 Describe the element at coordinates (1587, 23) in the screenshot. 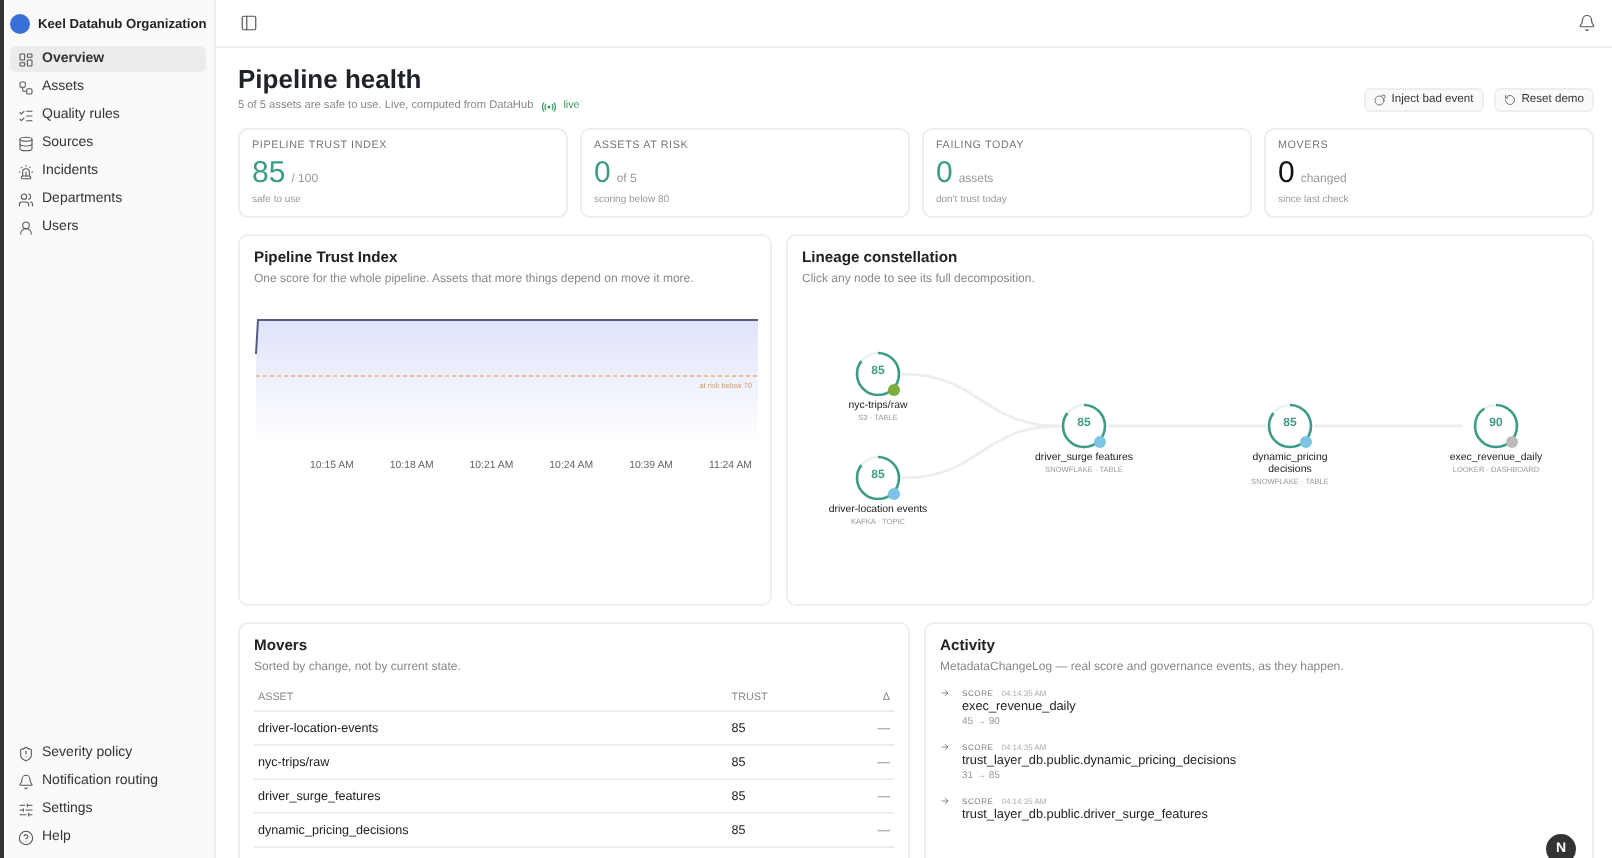

I see `notification-bell-icon` at that location.